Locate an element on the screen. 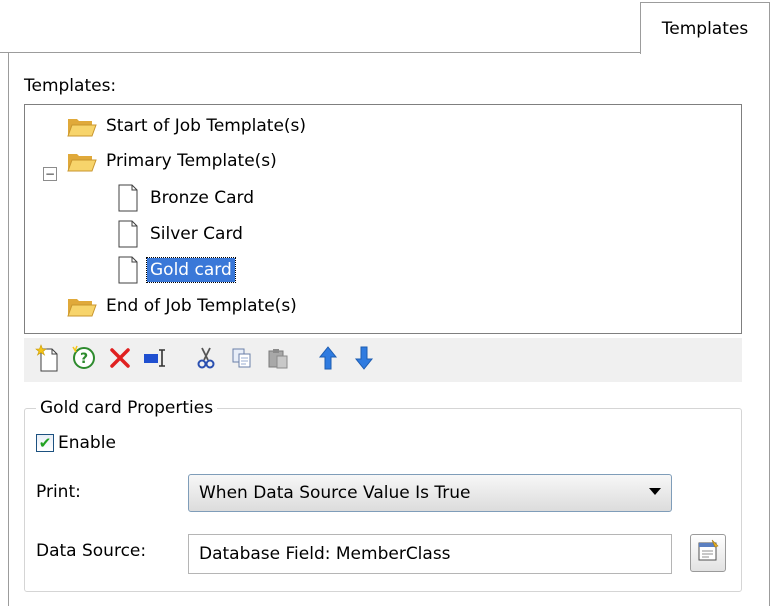 This screenshot has height=606, width=773. tree-node-label: Silver Card is located at coordinates (196, 234).